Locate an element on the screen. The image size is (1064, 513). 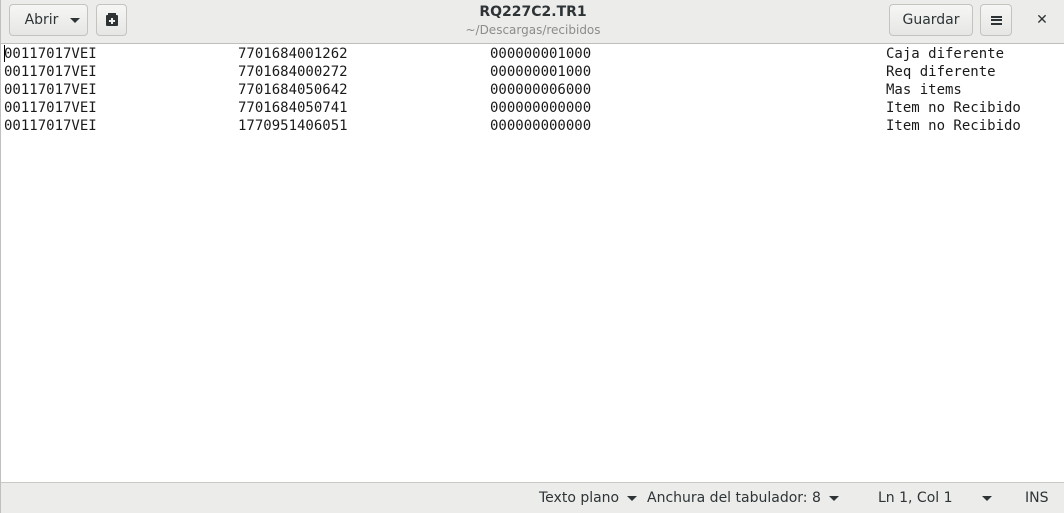
open-button-label: Abrir is located at coordinates (41, 20).